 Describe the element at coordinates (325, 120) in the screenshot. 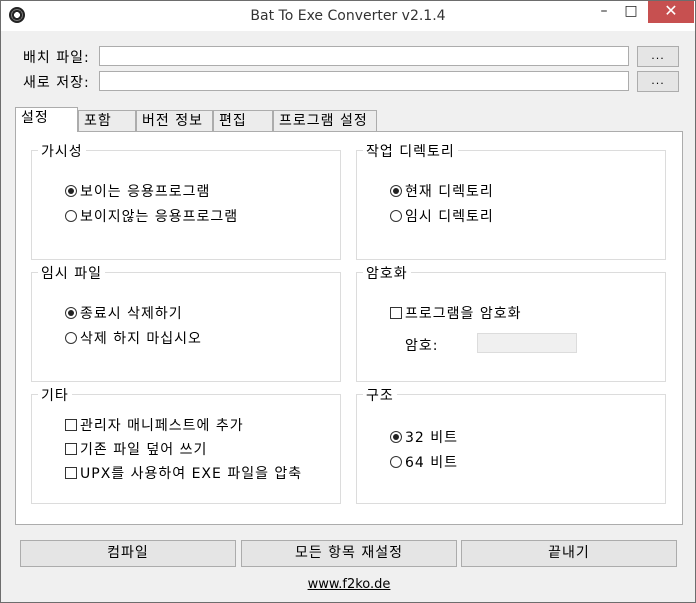

I see `tab-program-settings: 프로그램 설정` at that location.